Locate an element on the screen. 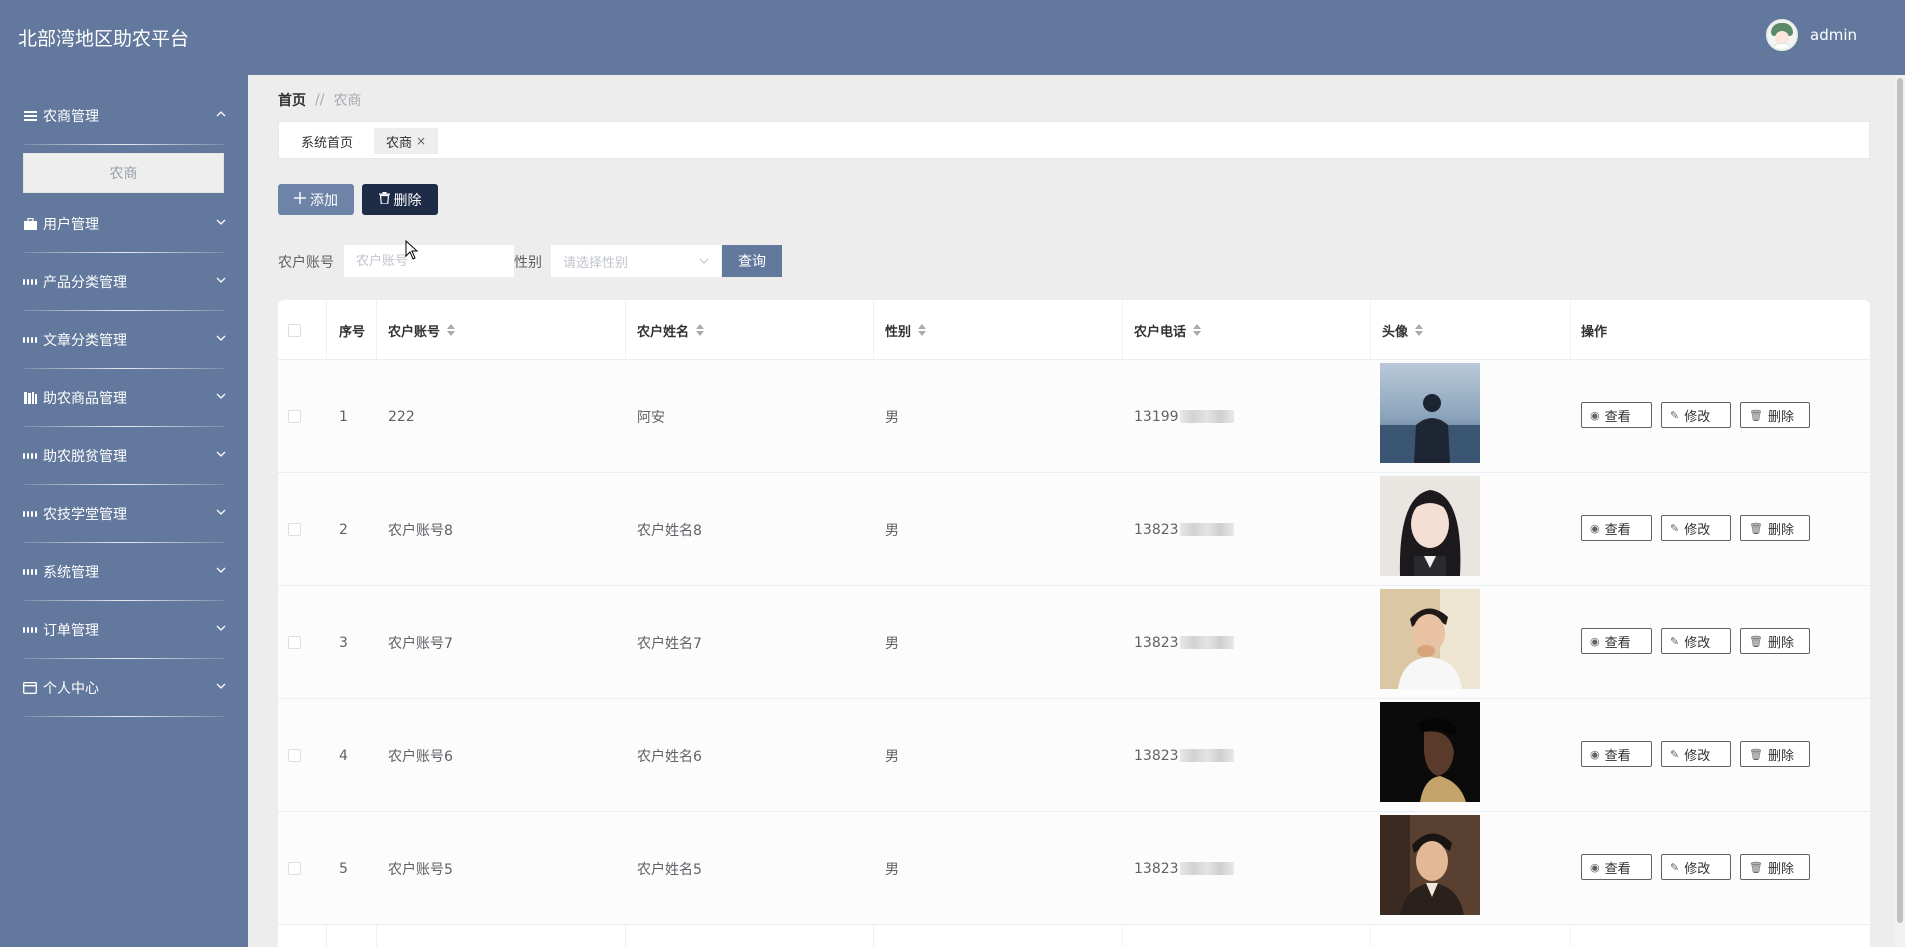 This screenshot has height=947, width=1905. page-scrollbar-thumb is located at coordinates (1900, 500).